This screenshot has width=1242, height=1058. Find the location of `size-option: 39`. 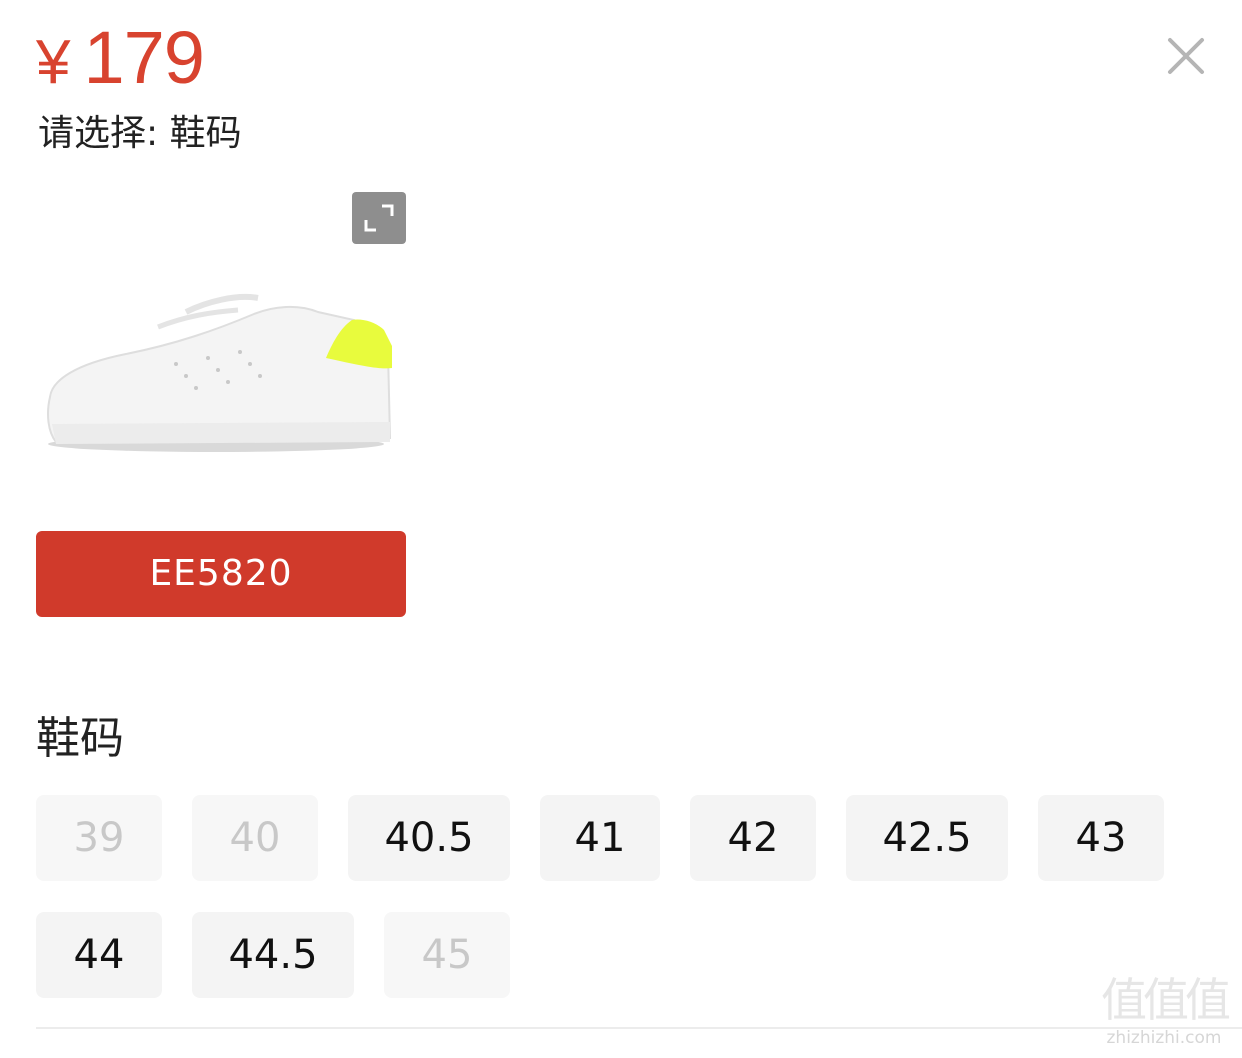

size-option: 39 is located at coordinates (99, 838).